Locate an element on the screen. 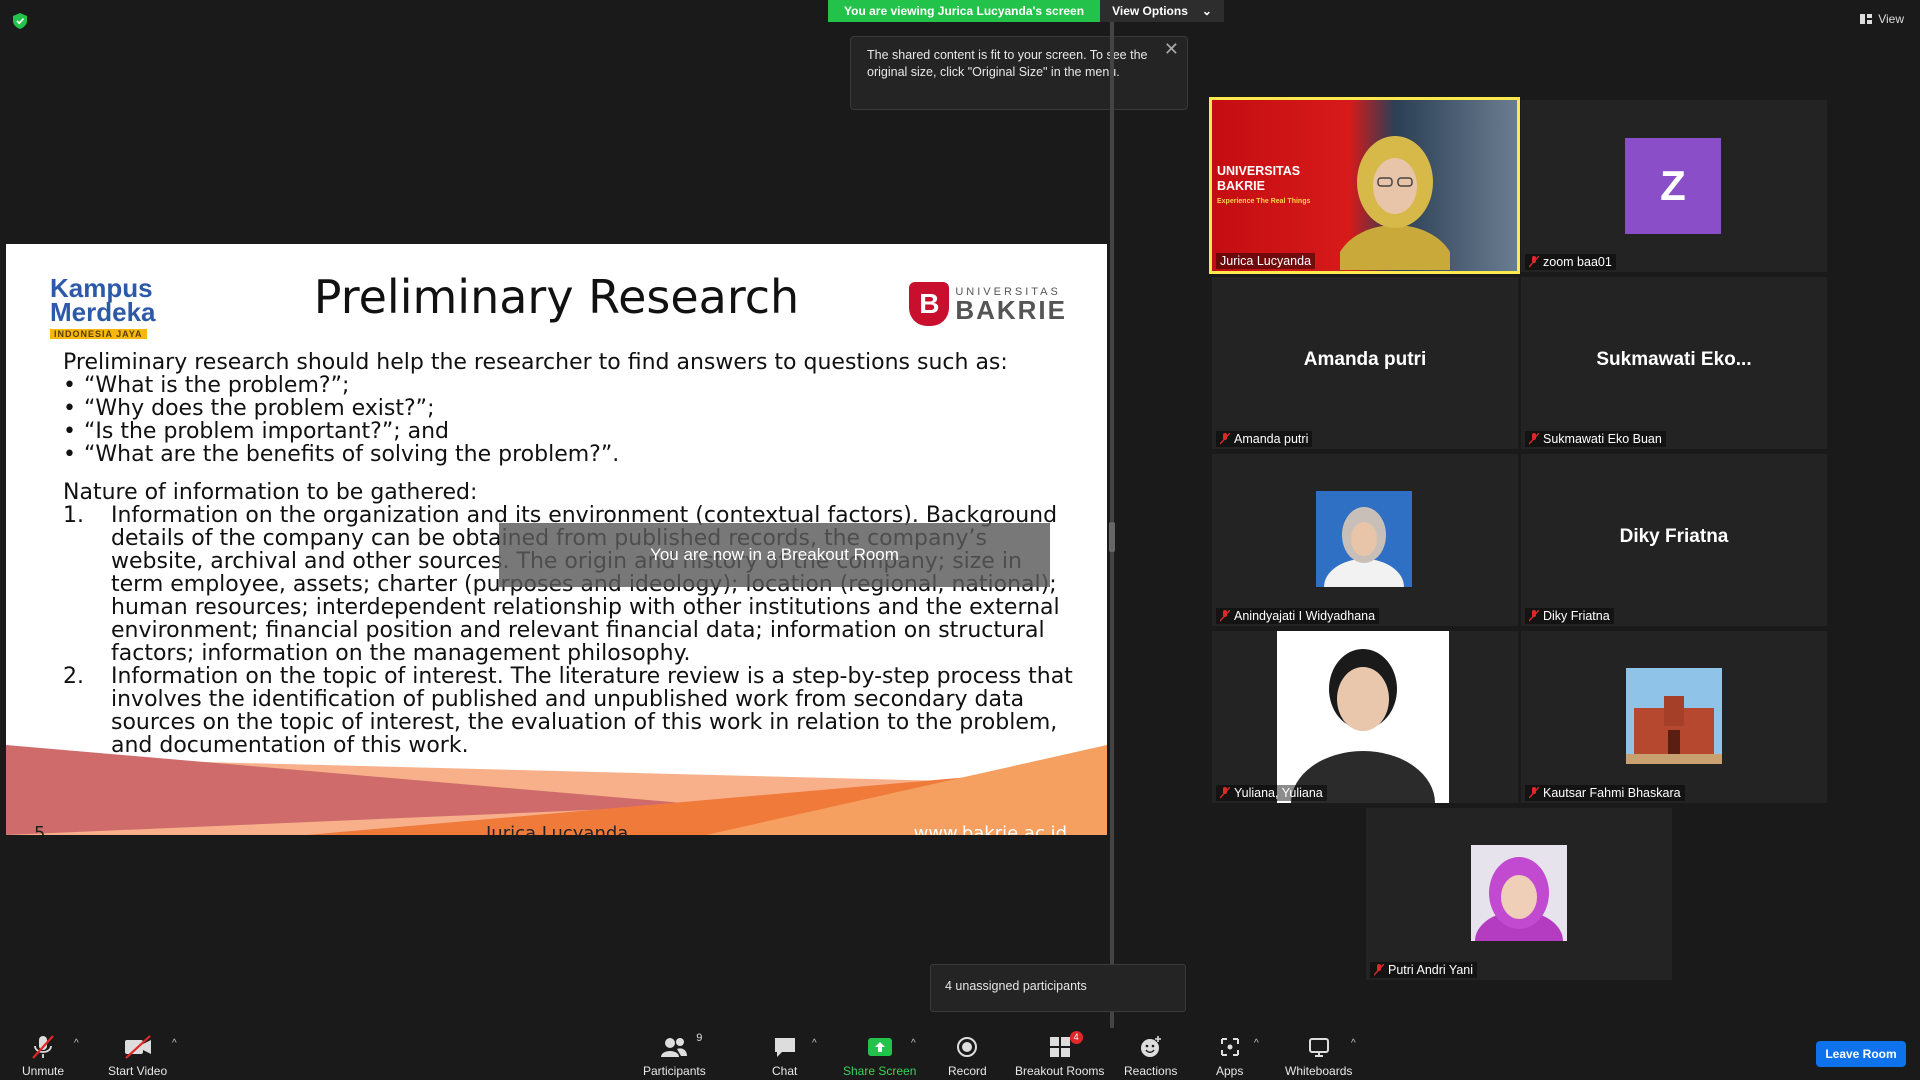 This screenshot has height=1080, width=1920. security-shield-icon is located at coordinates (20, 21).